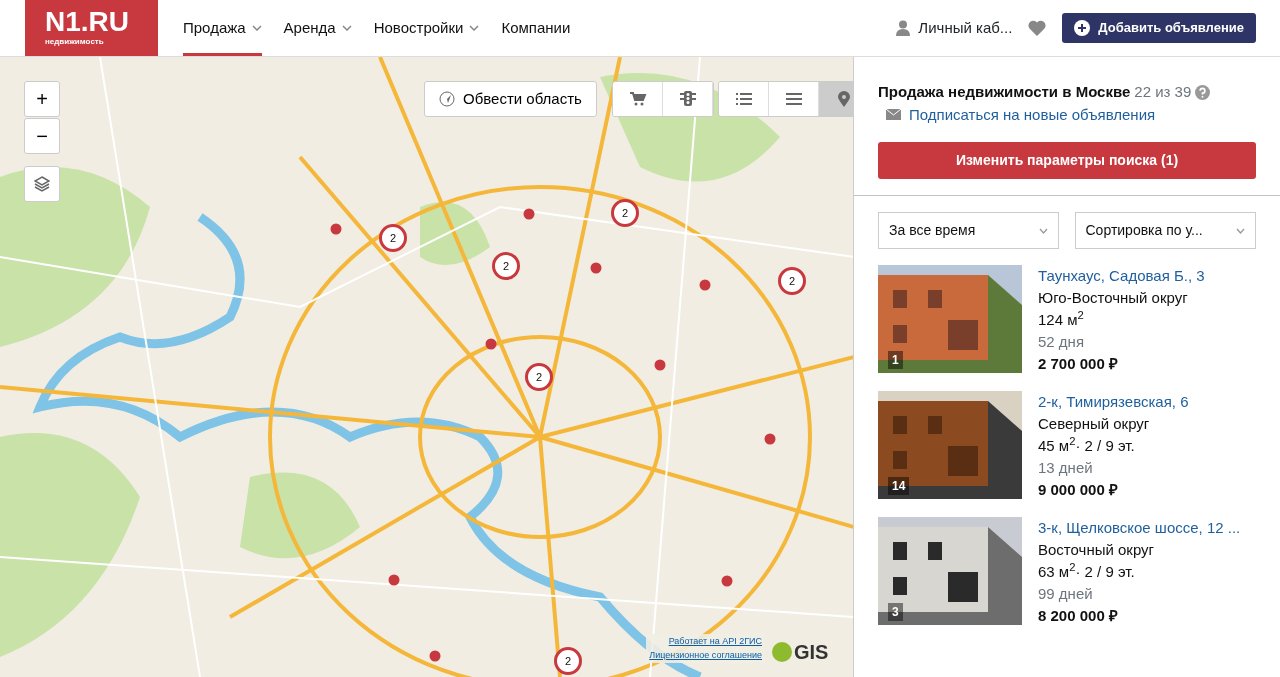 This screenshot has height=677, width=1280. Describe the element at coordinates (1094, 424) in the screenshot. I see `listing-district: Северный округ` at that location.